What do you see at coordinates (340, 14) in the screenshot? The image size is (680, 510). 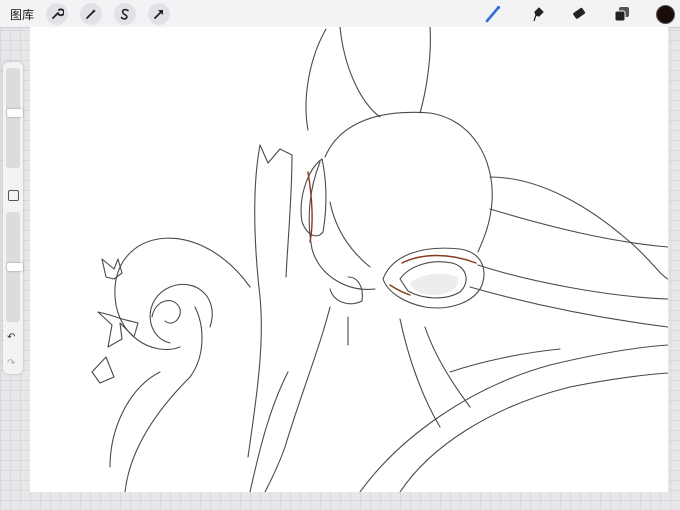 I see `top-toolbar: 图库` at bounding box center [340, 14].